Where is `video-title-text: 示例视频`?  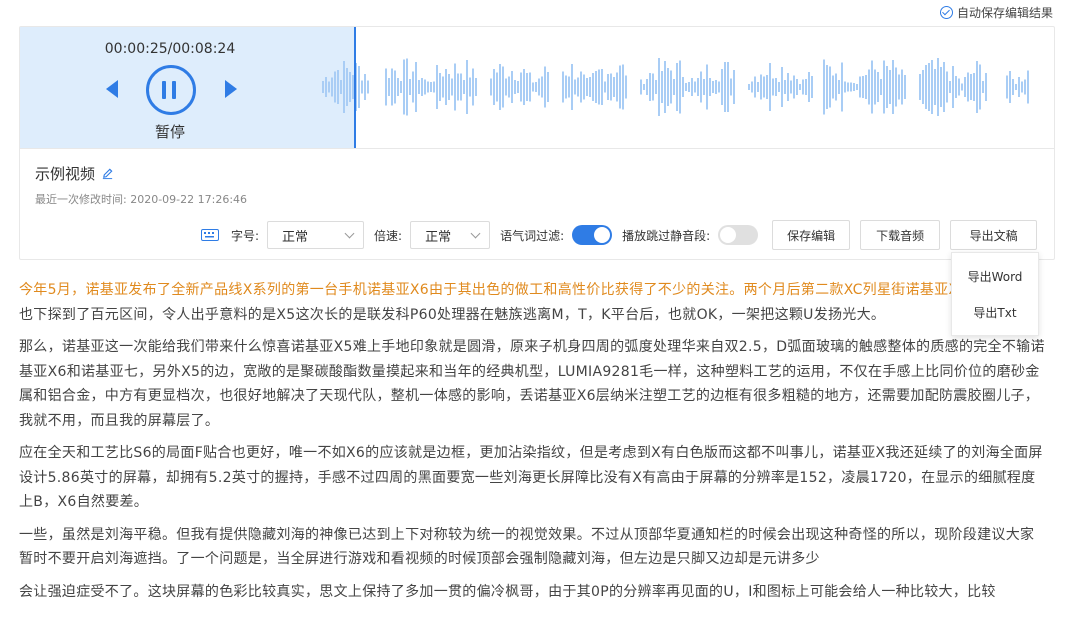 video-title-text: 示例视频 is located at coordinates (65, 174).